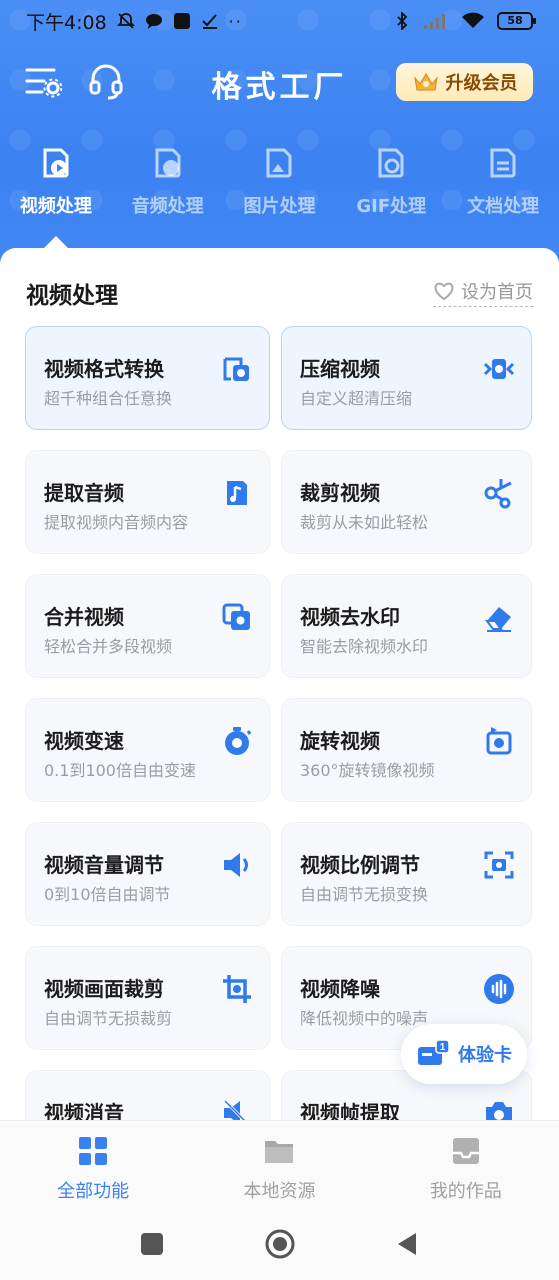 This screenshot has height=1280, width=559. What do you see at coordinates (364, 522) in the screenshot?
I see `tool-subtitle: 裁剪从未如此轻松` at bounding box center [364, 522].